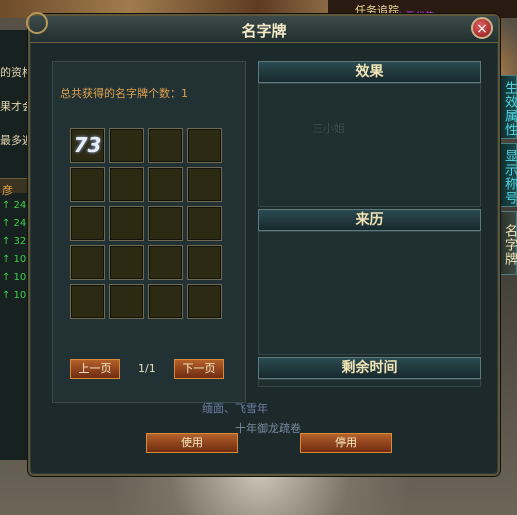 The image size is (517, 515). What do you see at coordinates (14, 259) in the screenshot?
I see `stat-row-4: ↑ 10` at bounding box center [14, 259].